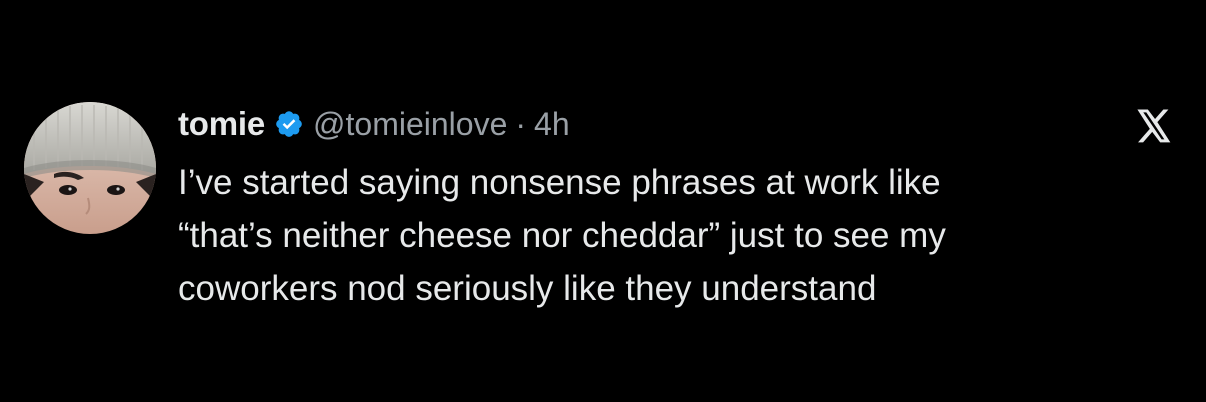 The height and width of the screenshot is (402, 1206). What do you see at coordinates (678, 124) in the screenshot?
I see `tweet-header: tomie @tomieinlove · 4h` at bounding box center [678, 124].